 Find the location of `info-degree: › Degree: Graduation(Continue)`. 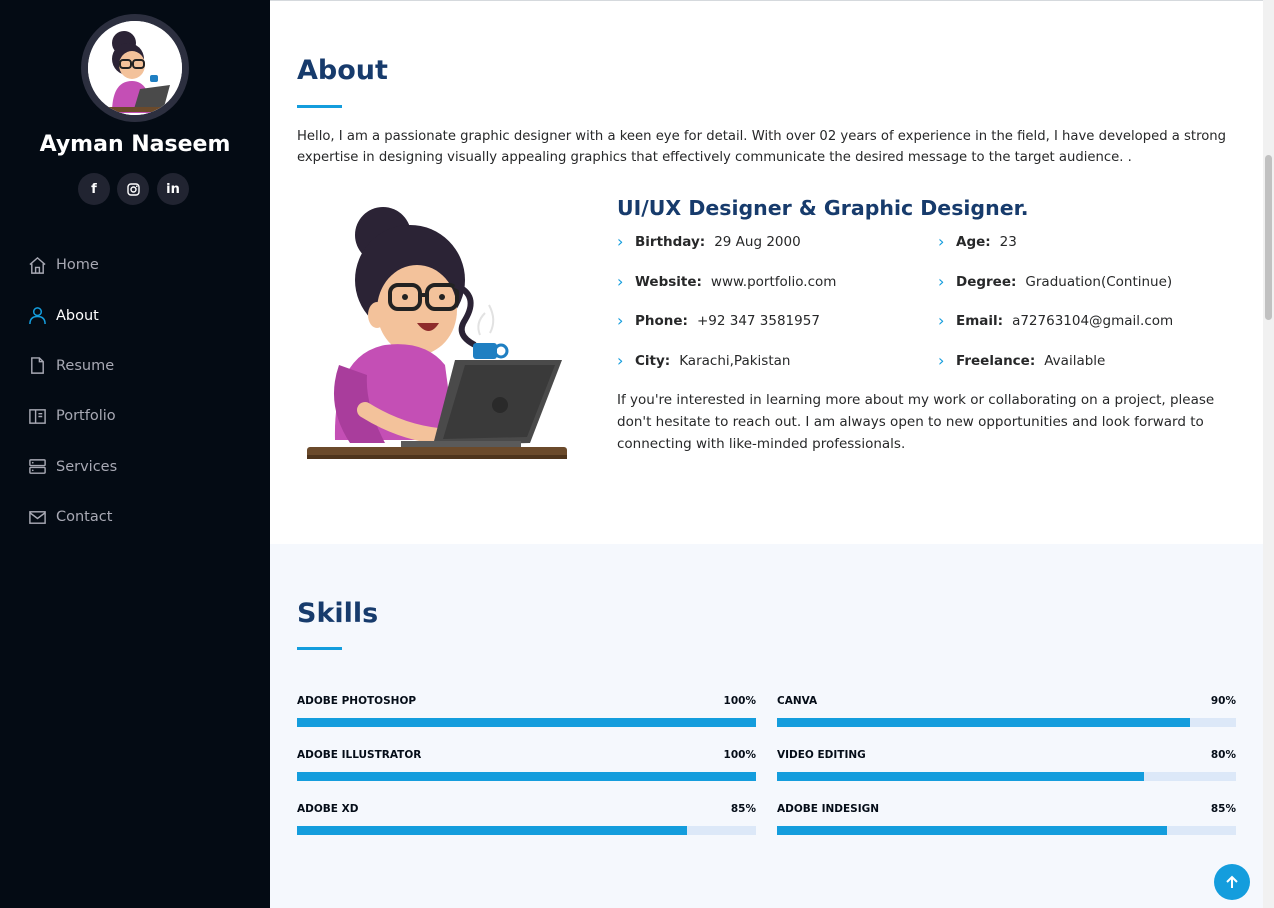

info-degree: › Degree: Graduation(Continue) is located at coordinates (1055, 281).